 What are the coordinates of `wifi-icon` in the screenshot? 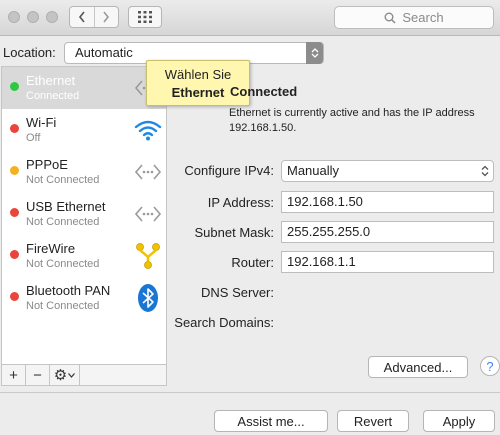 It's located at (148, 130).